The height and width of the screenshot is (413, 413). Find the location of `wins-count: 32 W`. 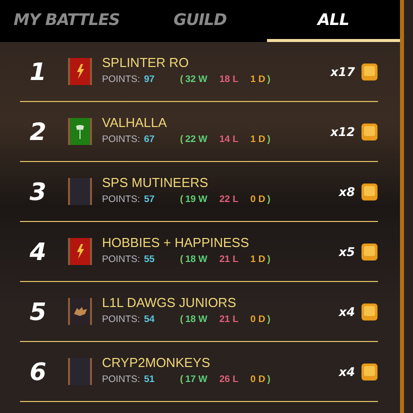

wins-count: 32 W is located at coordinates (196, 80).